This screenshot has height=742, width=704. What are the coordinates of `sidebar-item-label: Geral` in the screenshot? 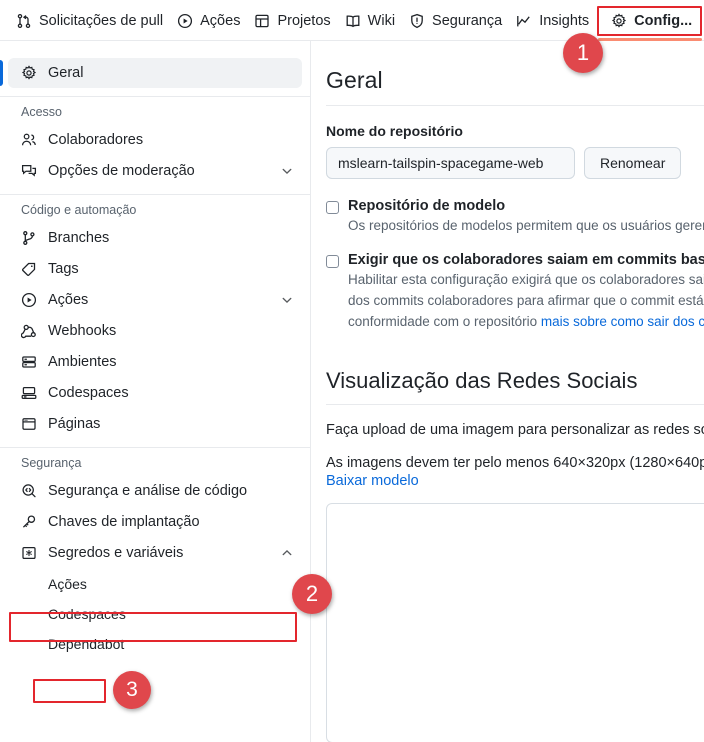 It's located at (66, 73).